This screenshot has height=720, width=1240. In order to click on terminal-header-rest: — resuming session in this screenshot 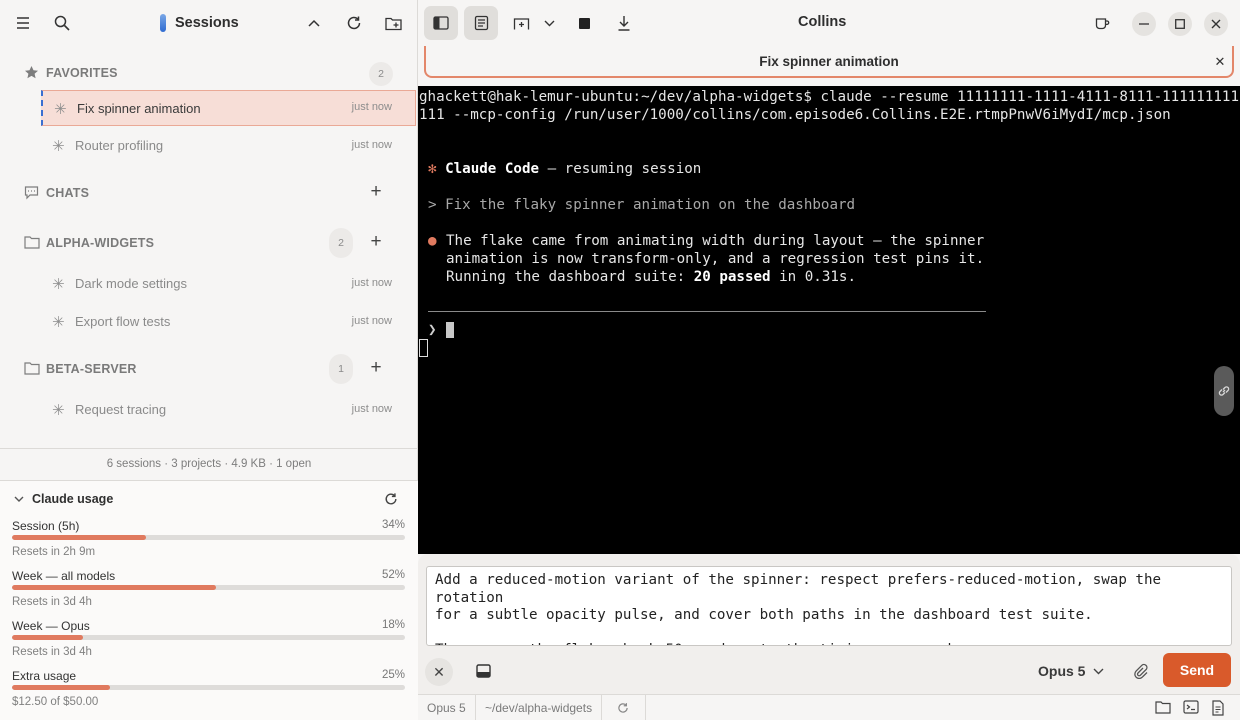, I will do `click(620, 169)`.